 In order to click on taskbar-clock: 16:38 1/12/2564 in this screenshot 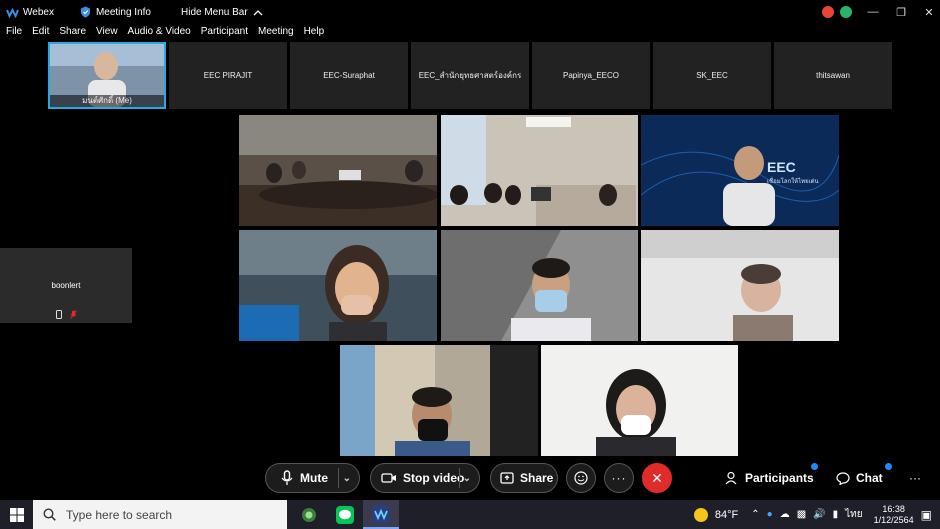, I will do `click(894, 515)`.